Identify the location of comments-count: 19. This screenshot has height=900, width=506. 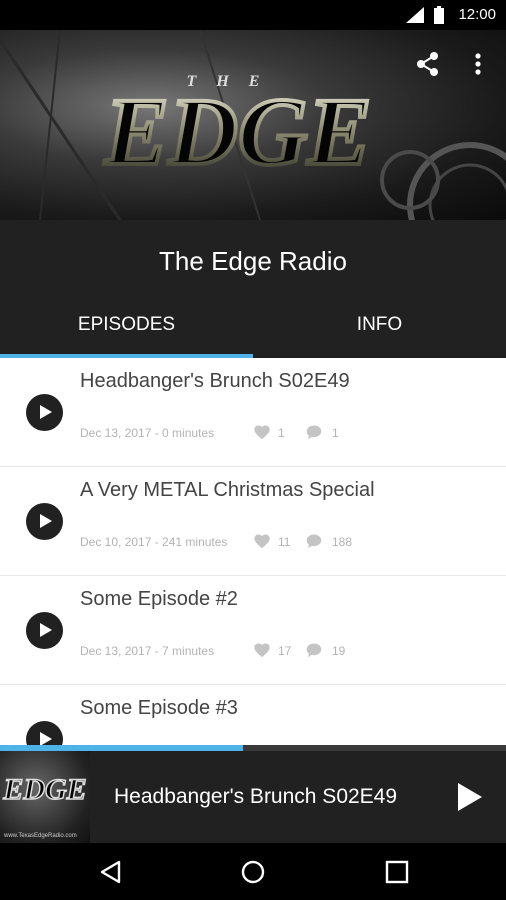
(339, 651).